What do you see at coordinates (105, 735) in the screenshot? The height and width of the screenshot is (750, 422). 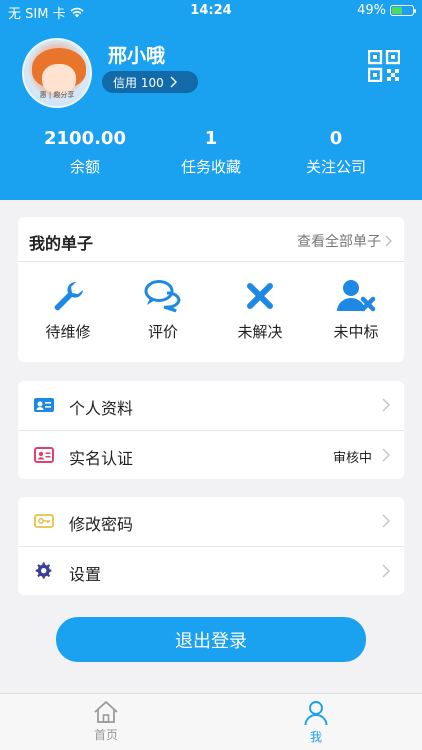 I see `tab-label: 首页` at bounding box center [105, 735].